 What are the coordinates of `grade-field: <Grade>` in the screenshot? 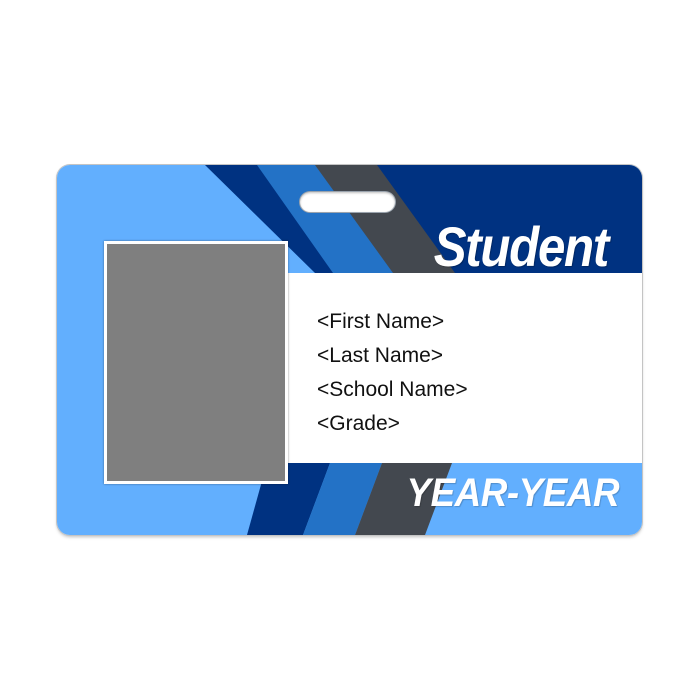 It's located at (358, 423).